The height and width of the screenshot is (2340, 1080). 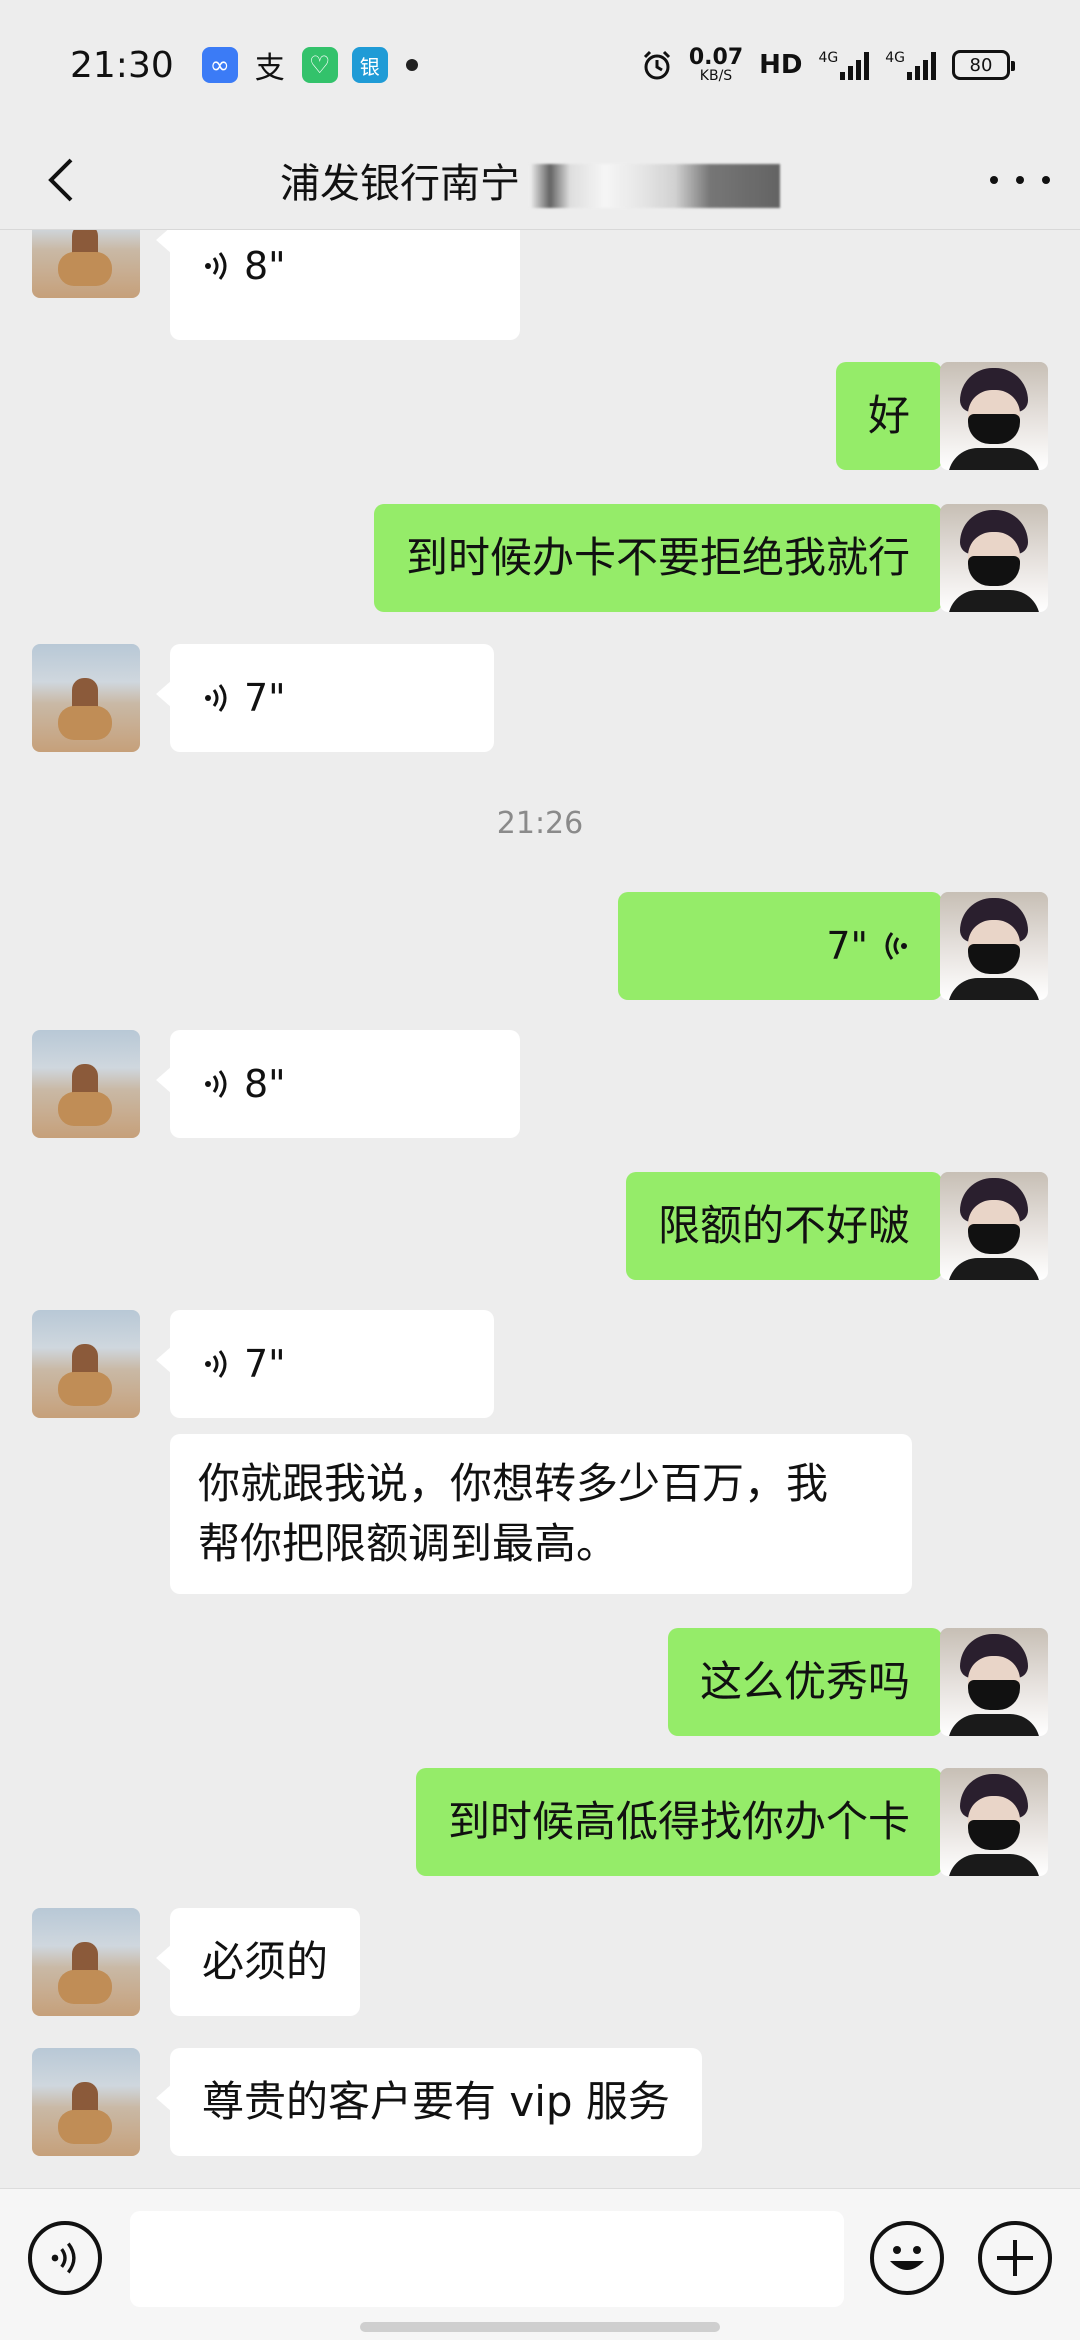 I want to click on alipay-icon: 支, so click(x=269, y=68).